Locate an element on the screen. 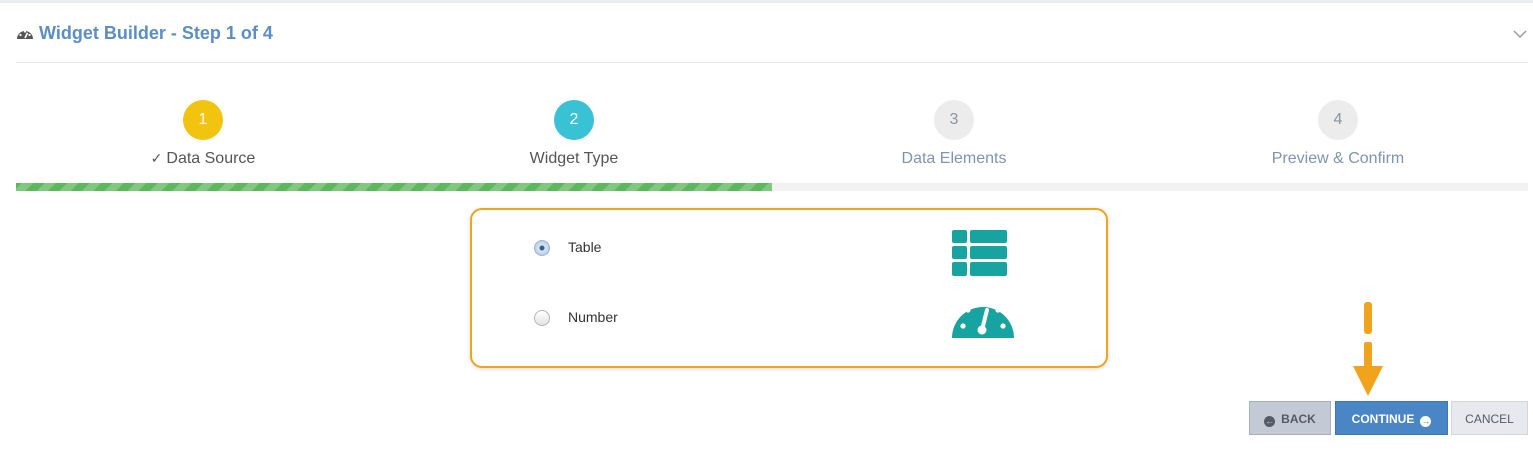 The height and width of the screenshot is (450, 1533). step-4-circle: 4 is located at coordinates (1338, 120).